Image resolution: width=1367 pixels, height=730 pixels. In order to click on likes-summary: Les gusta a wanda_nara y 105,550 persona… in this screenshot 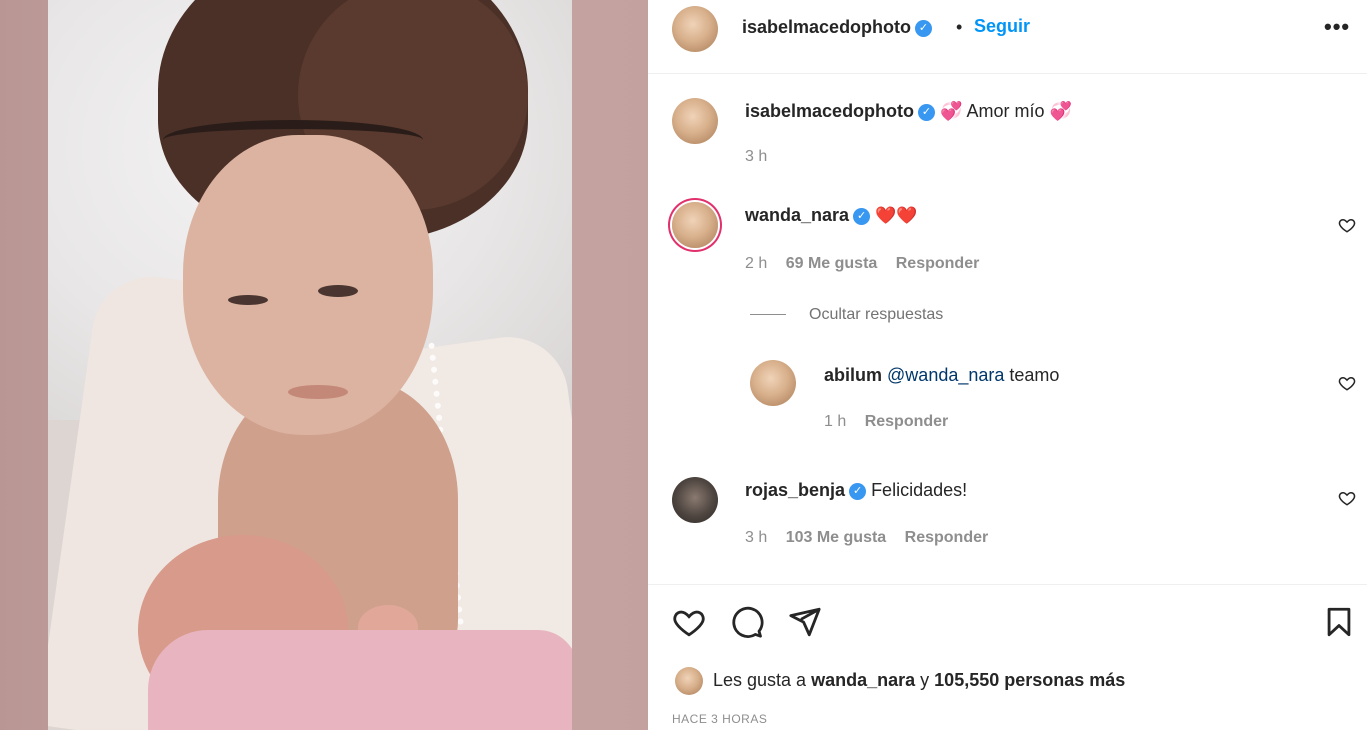, I will do `click(919, 680)`.